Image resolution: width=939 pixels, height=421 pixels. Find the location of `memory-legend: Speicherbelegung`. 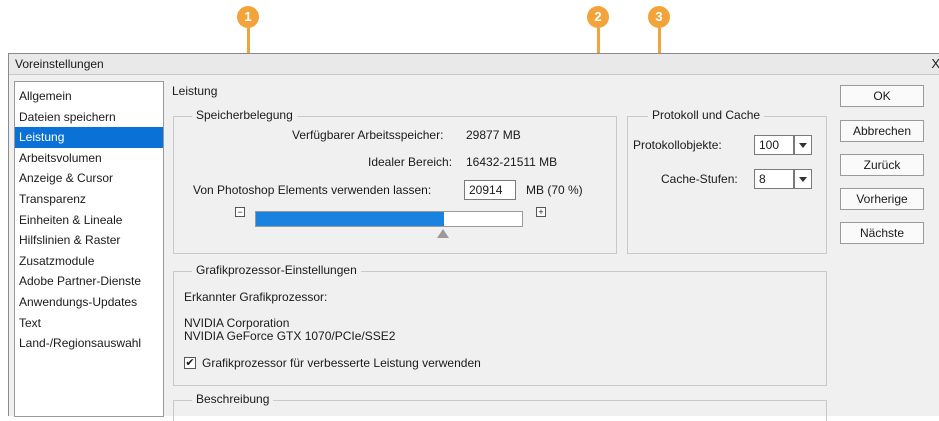

memory-legend: Speicherbelegung is located at coordinates (244, 115).